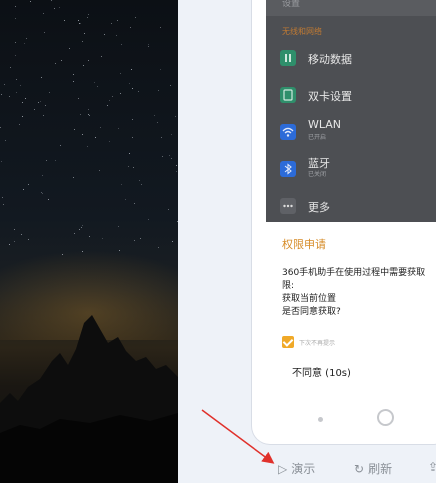 The image size is (436, 483). What do you see at coordinates (283, 469) in the screenshot?
I see `play-icon: ▷` at bounding box center [283, 469].